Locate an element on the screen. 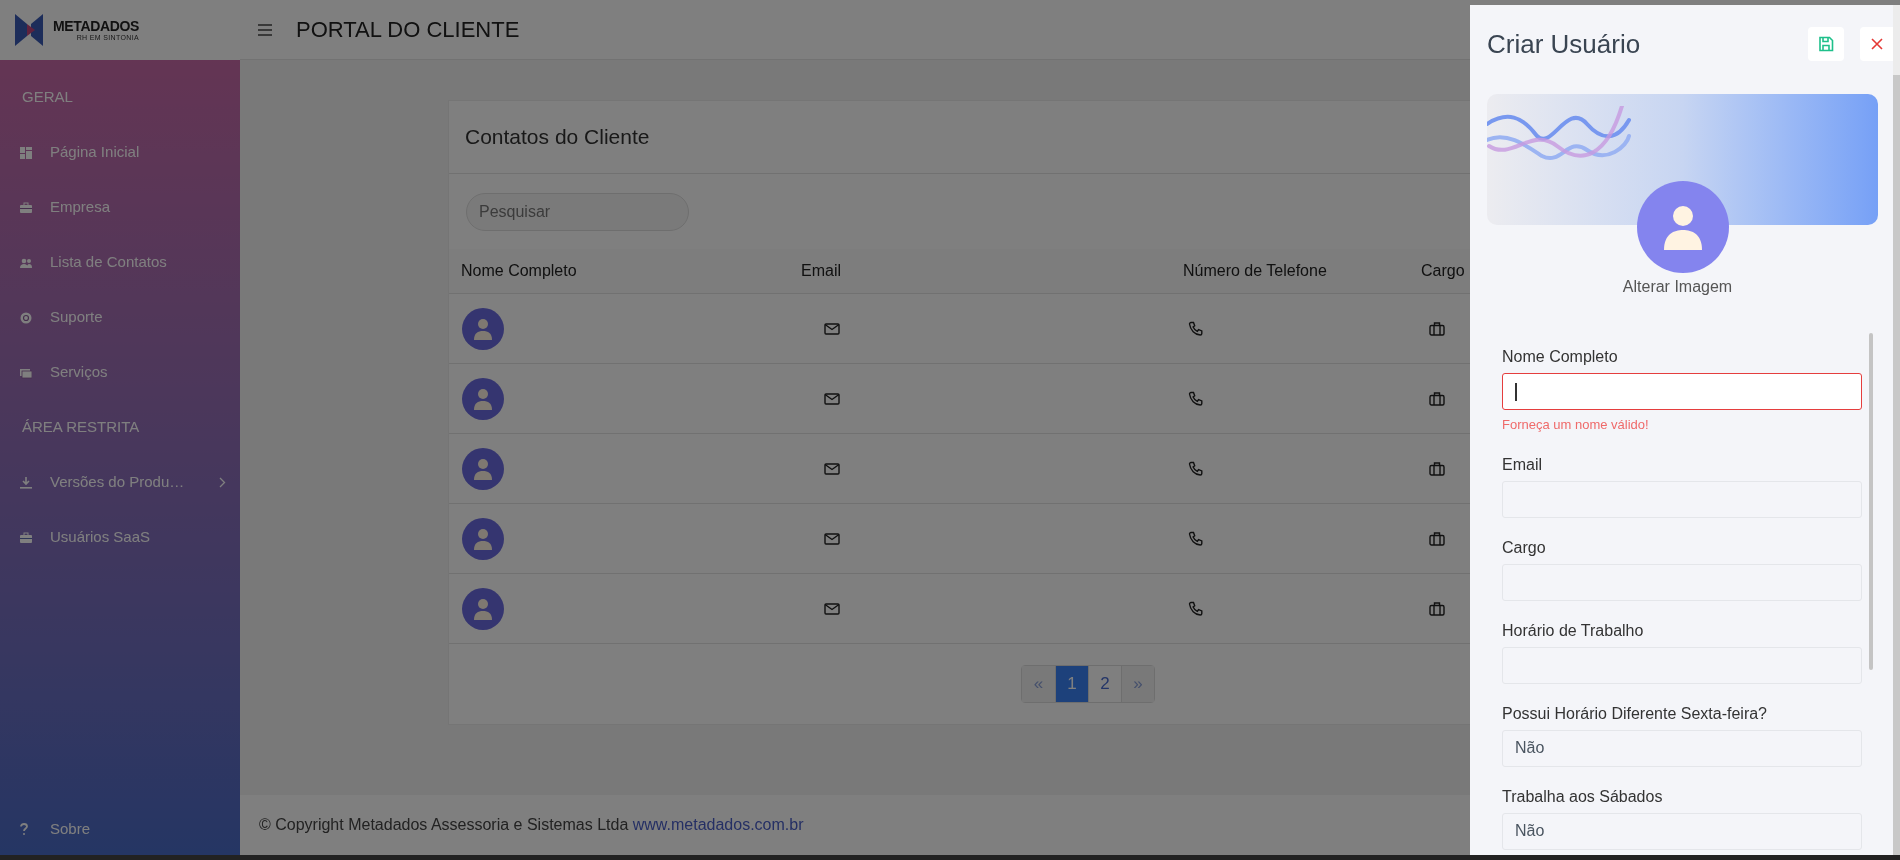 This screenshot has height=860, width=1900. field-label: Nome Completo is located at coordinates (1560, 357).